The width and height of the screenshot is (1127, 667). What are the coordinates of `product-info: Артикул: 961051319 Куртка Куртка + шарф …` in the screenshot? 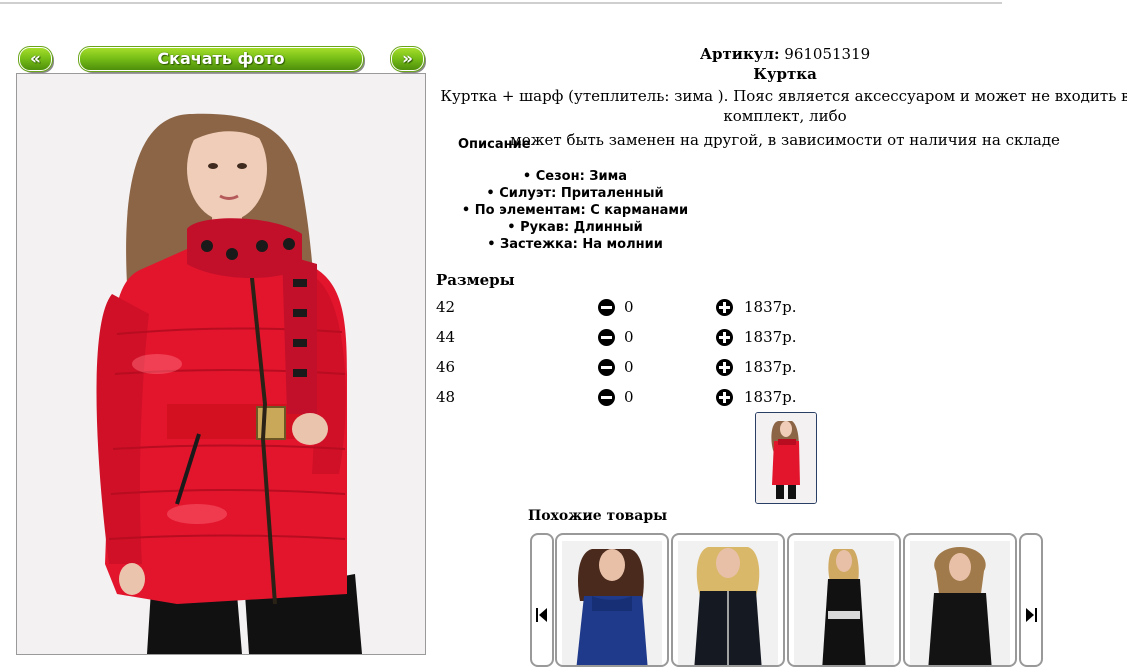 It's located at (783, 97).